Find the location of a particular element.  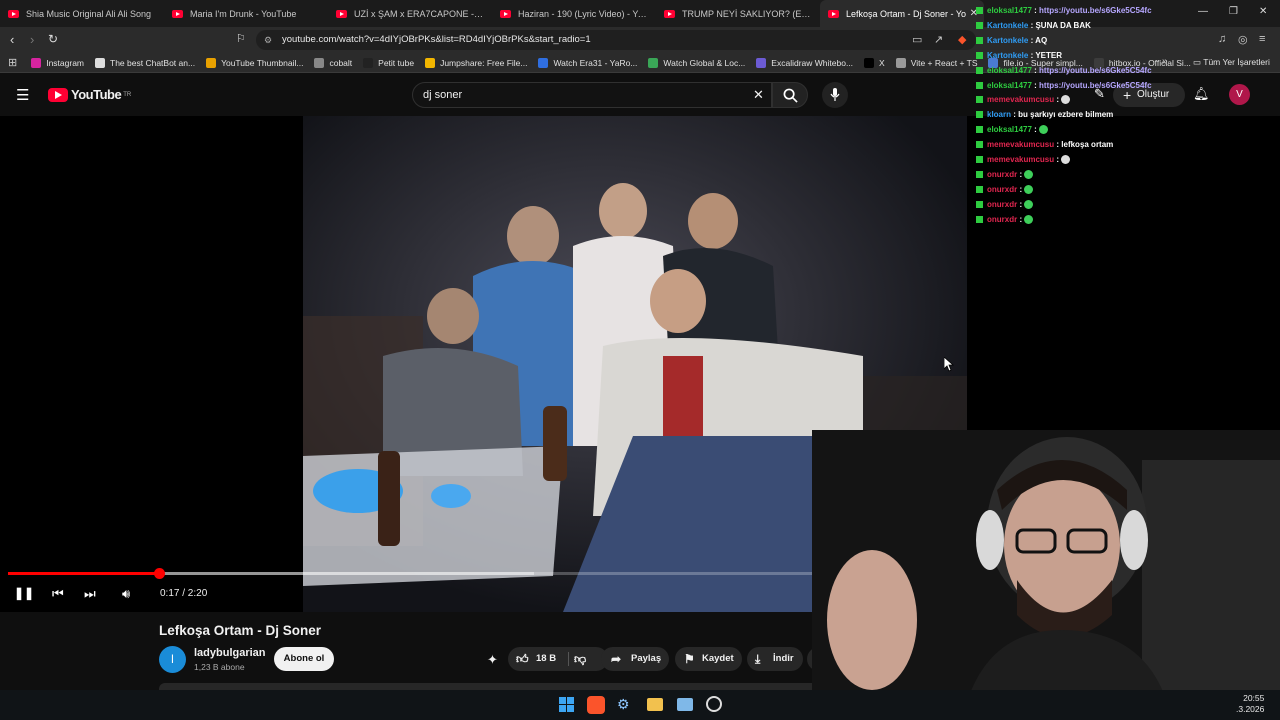

browser-tab-0: Shia Music Original Ali Ali Song is located at coordinates (82, 13).